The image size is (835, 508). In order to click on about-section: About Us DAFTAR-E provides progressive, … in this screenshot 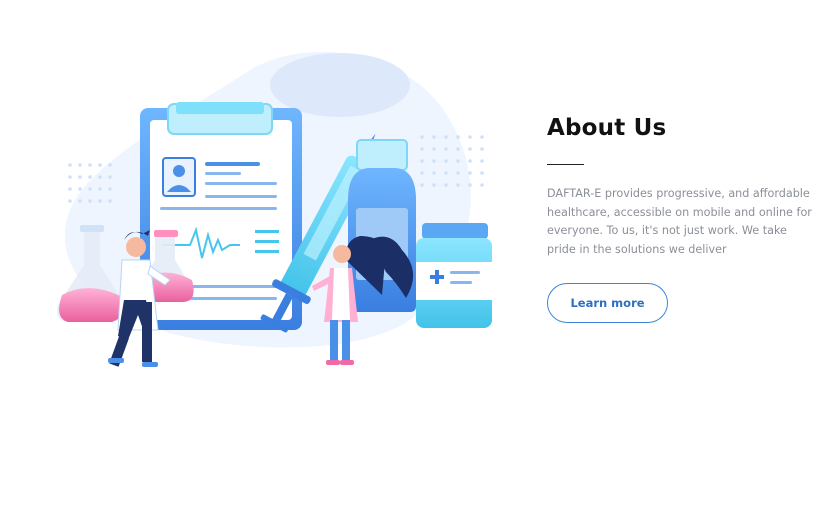, I will do `click(682, 219)`.